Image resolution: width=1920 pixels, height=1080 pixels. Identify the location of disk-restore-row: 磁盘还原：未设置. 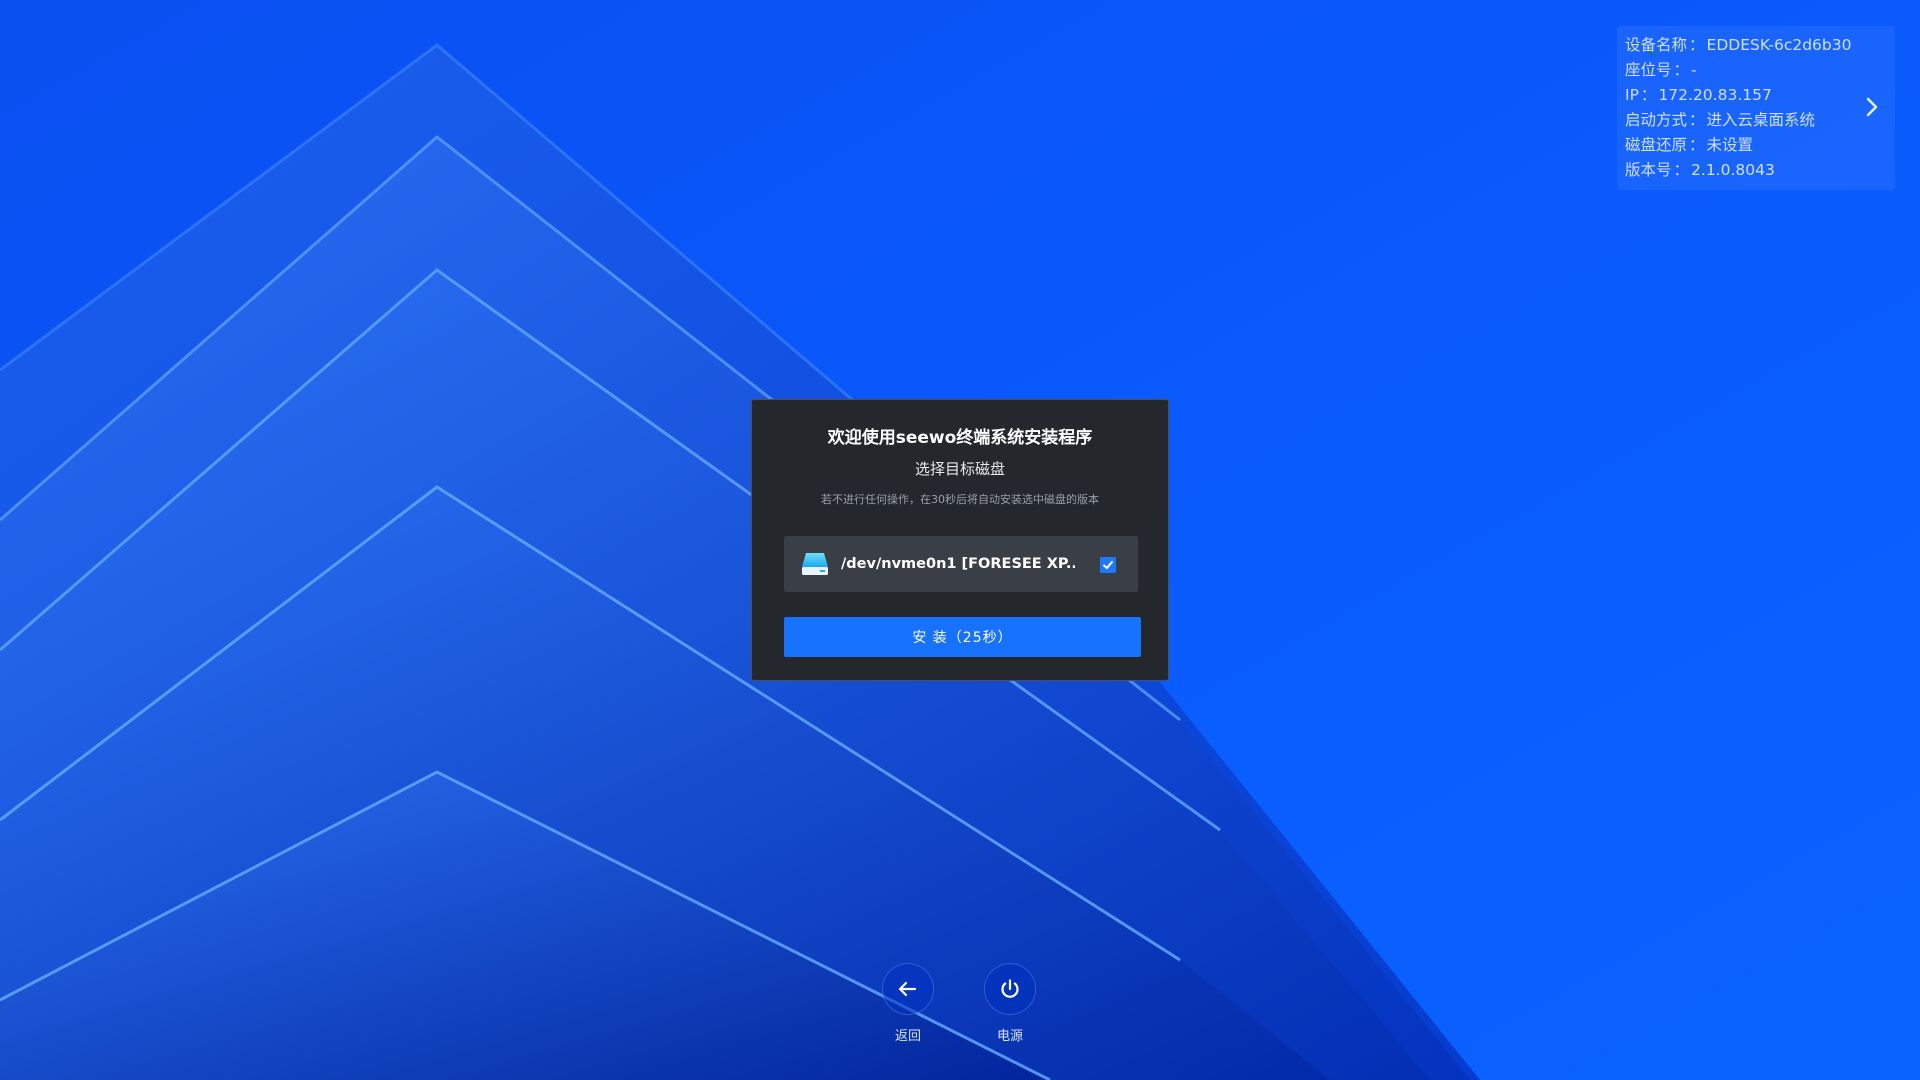
(1760, 145).